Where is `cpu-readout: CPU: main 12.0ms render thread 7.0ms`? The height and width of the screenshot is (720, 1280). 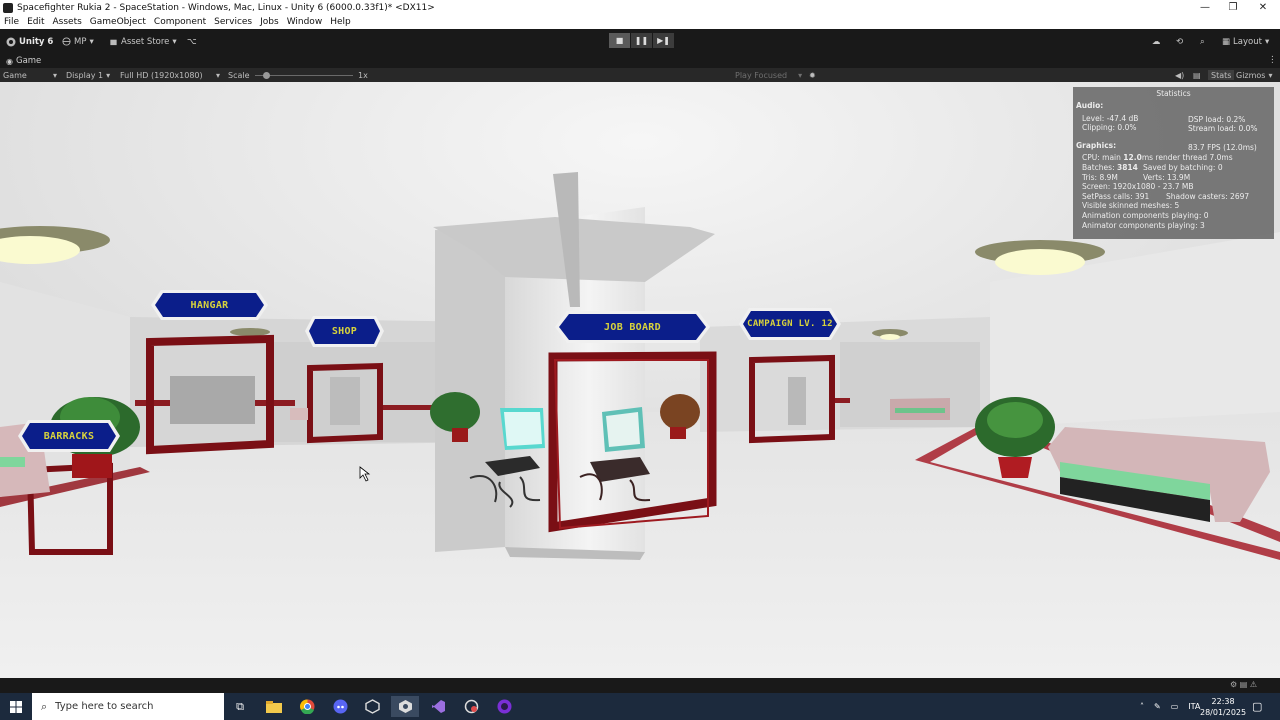 cpu-readout: CPU: main 12.0ms render thread 7.0ms is located at coordinates (1157, 158).